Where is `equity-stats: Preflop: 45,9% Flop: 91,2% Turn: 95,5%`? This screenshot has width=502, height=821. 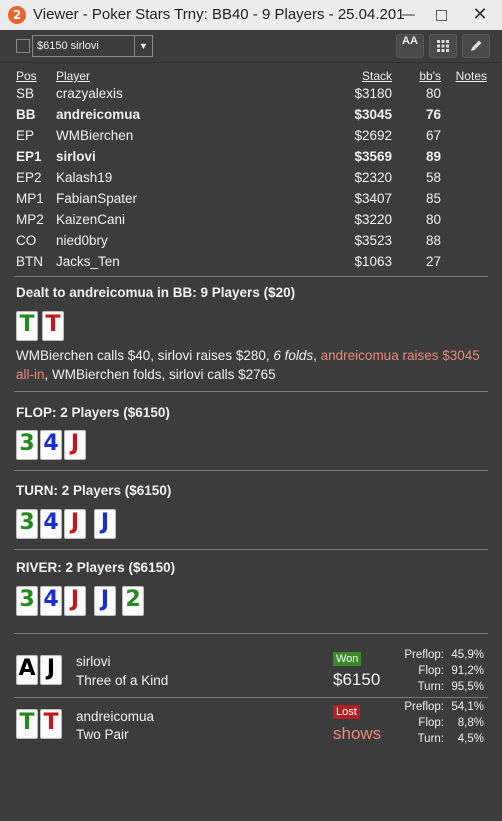
equity-stats: Preflop: 45,9% Flop: 91,2% Turn: 95,5% is located at coordinates (438, 673).